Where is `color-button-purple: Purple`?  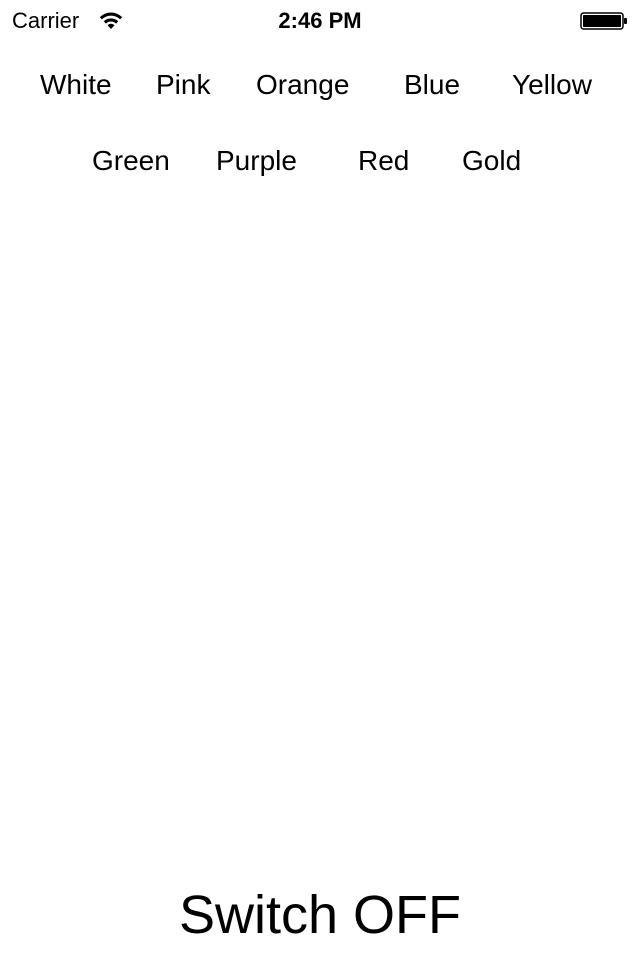
color-button-purple: Purple is located at coordinates (256, 161).